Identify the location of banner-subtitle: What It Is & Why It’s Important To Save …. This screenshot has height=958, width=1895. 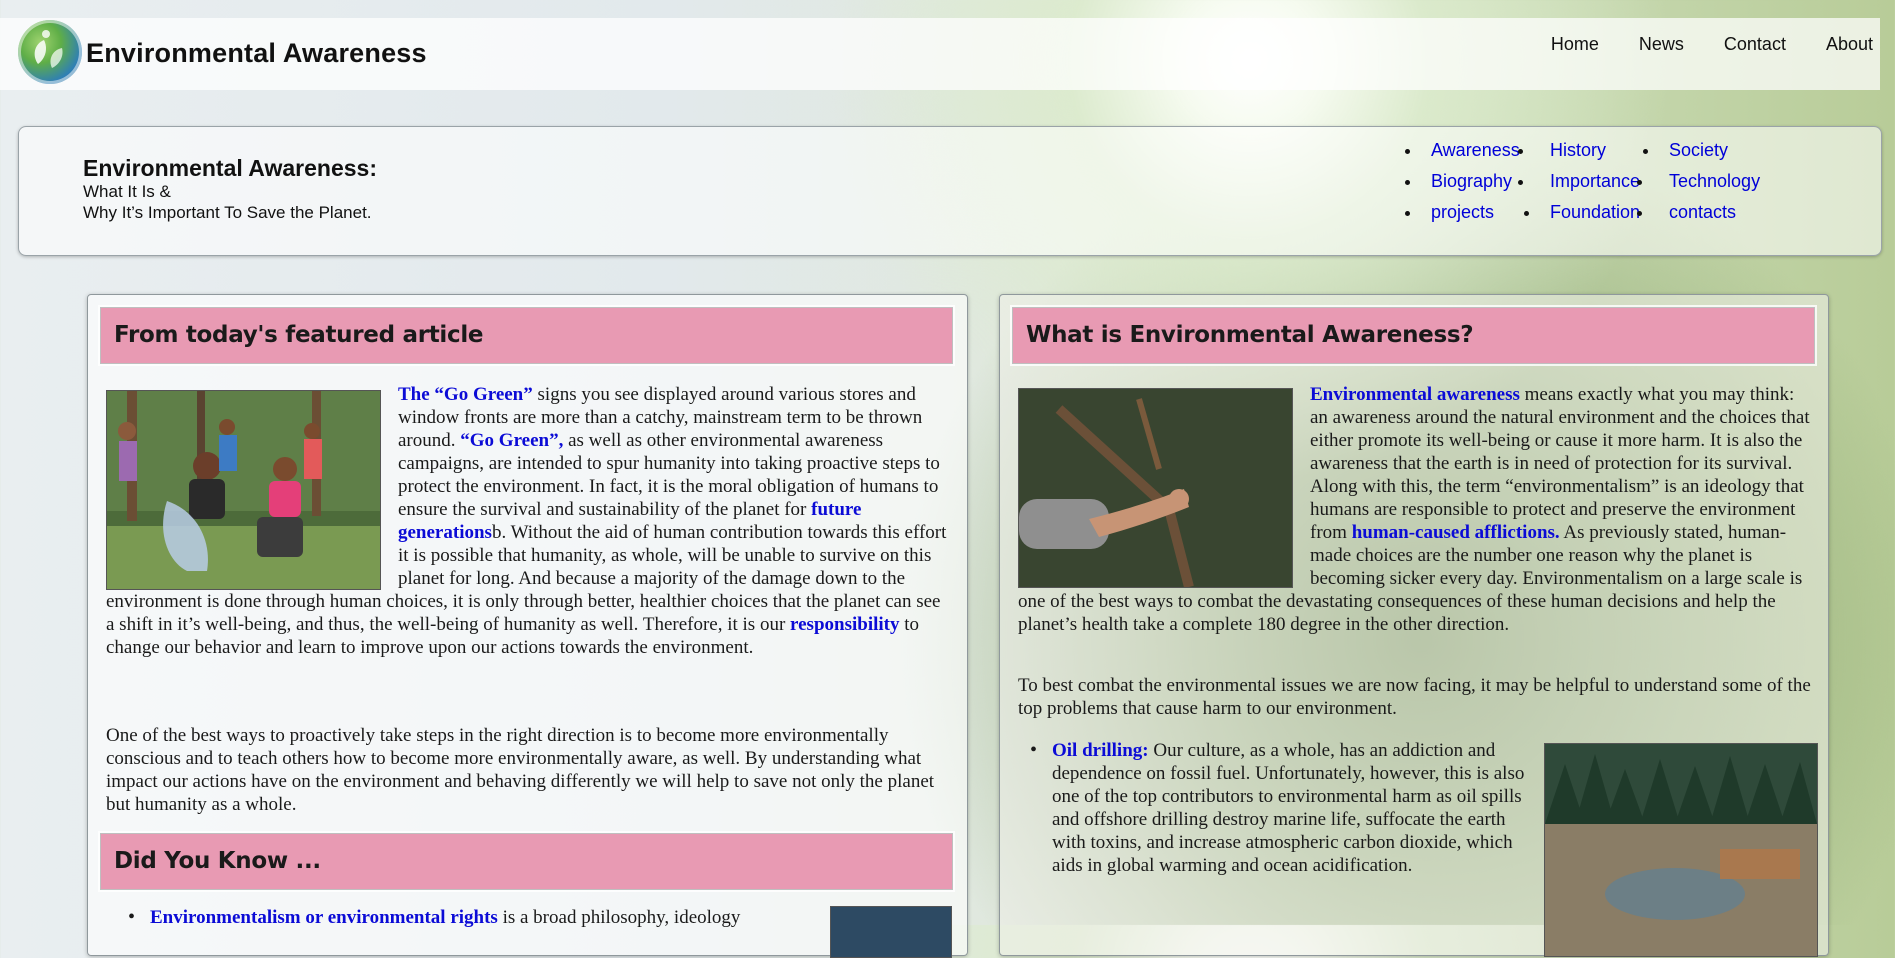
(227, 202).